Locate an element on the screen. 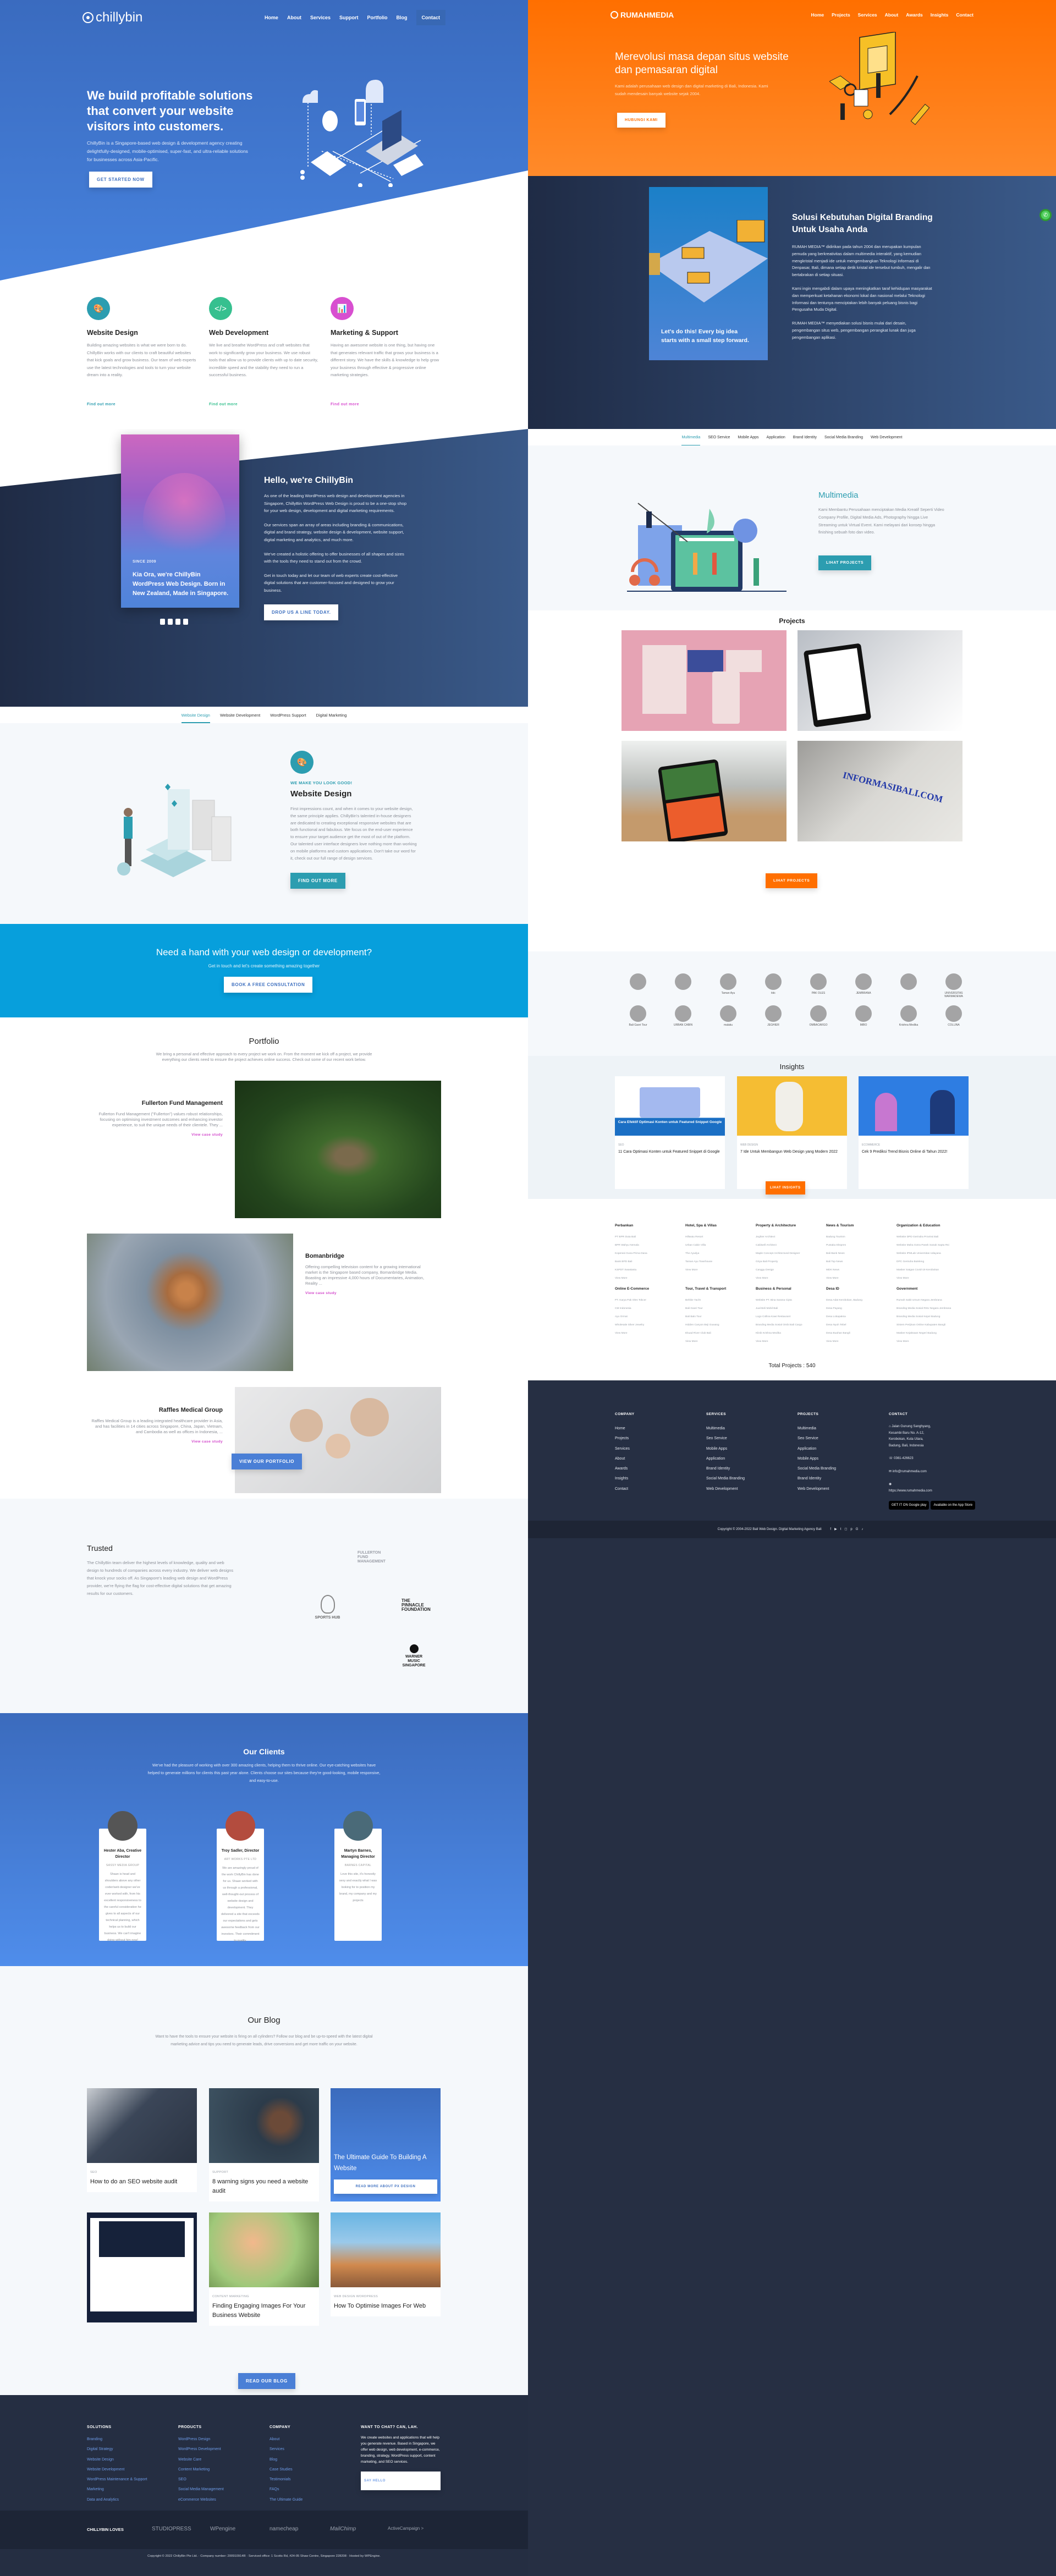  nav-about: About is located at coordinates (892, 15).